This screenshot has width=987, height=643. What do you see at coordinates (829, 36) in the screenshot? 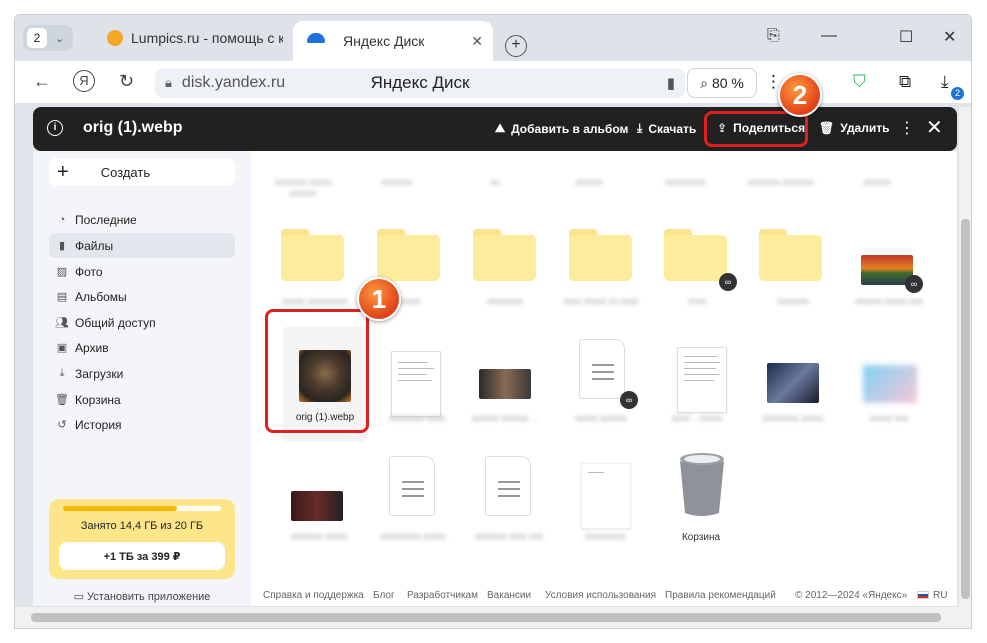
I see `minimize-icon: —` at bounding box center [829, 36].